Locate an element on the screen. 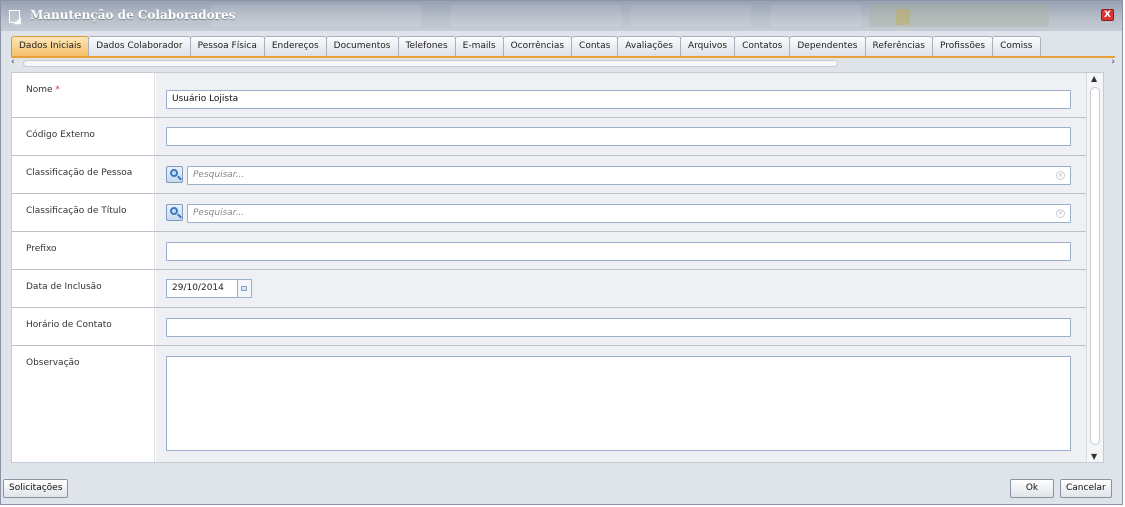 The image size is (1125, 507). tab-scrollbar: ‹ › is located at coordinates (563, 62).